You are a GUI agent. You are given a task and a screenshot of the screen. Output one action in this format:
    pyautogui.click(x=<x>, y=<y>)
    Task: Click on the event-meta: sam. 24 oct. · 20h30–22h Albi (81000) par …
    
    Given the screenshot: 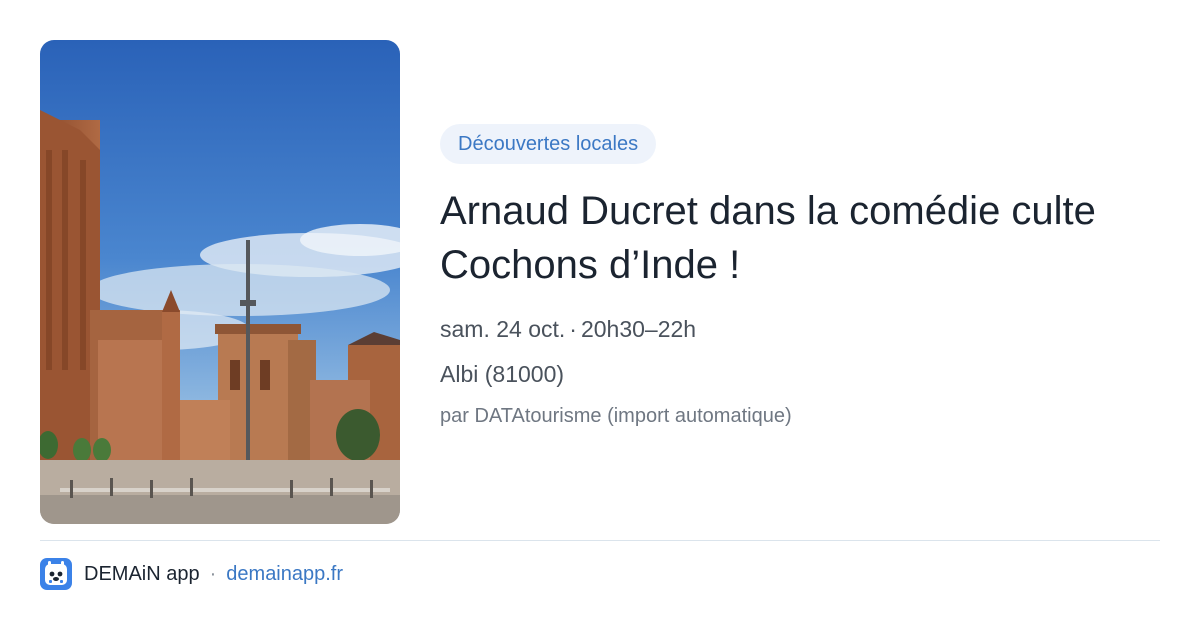 What is the action you would take?
    pyautogui.click(x=800, y=372)
    